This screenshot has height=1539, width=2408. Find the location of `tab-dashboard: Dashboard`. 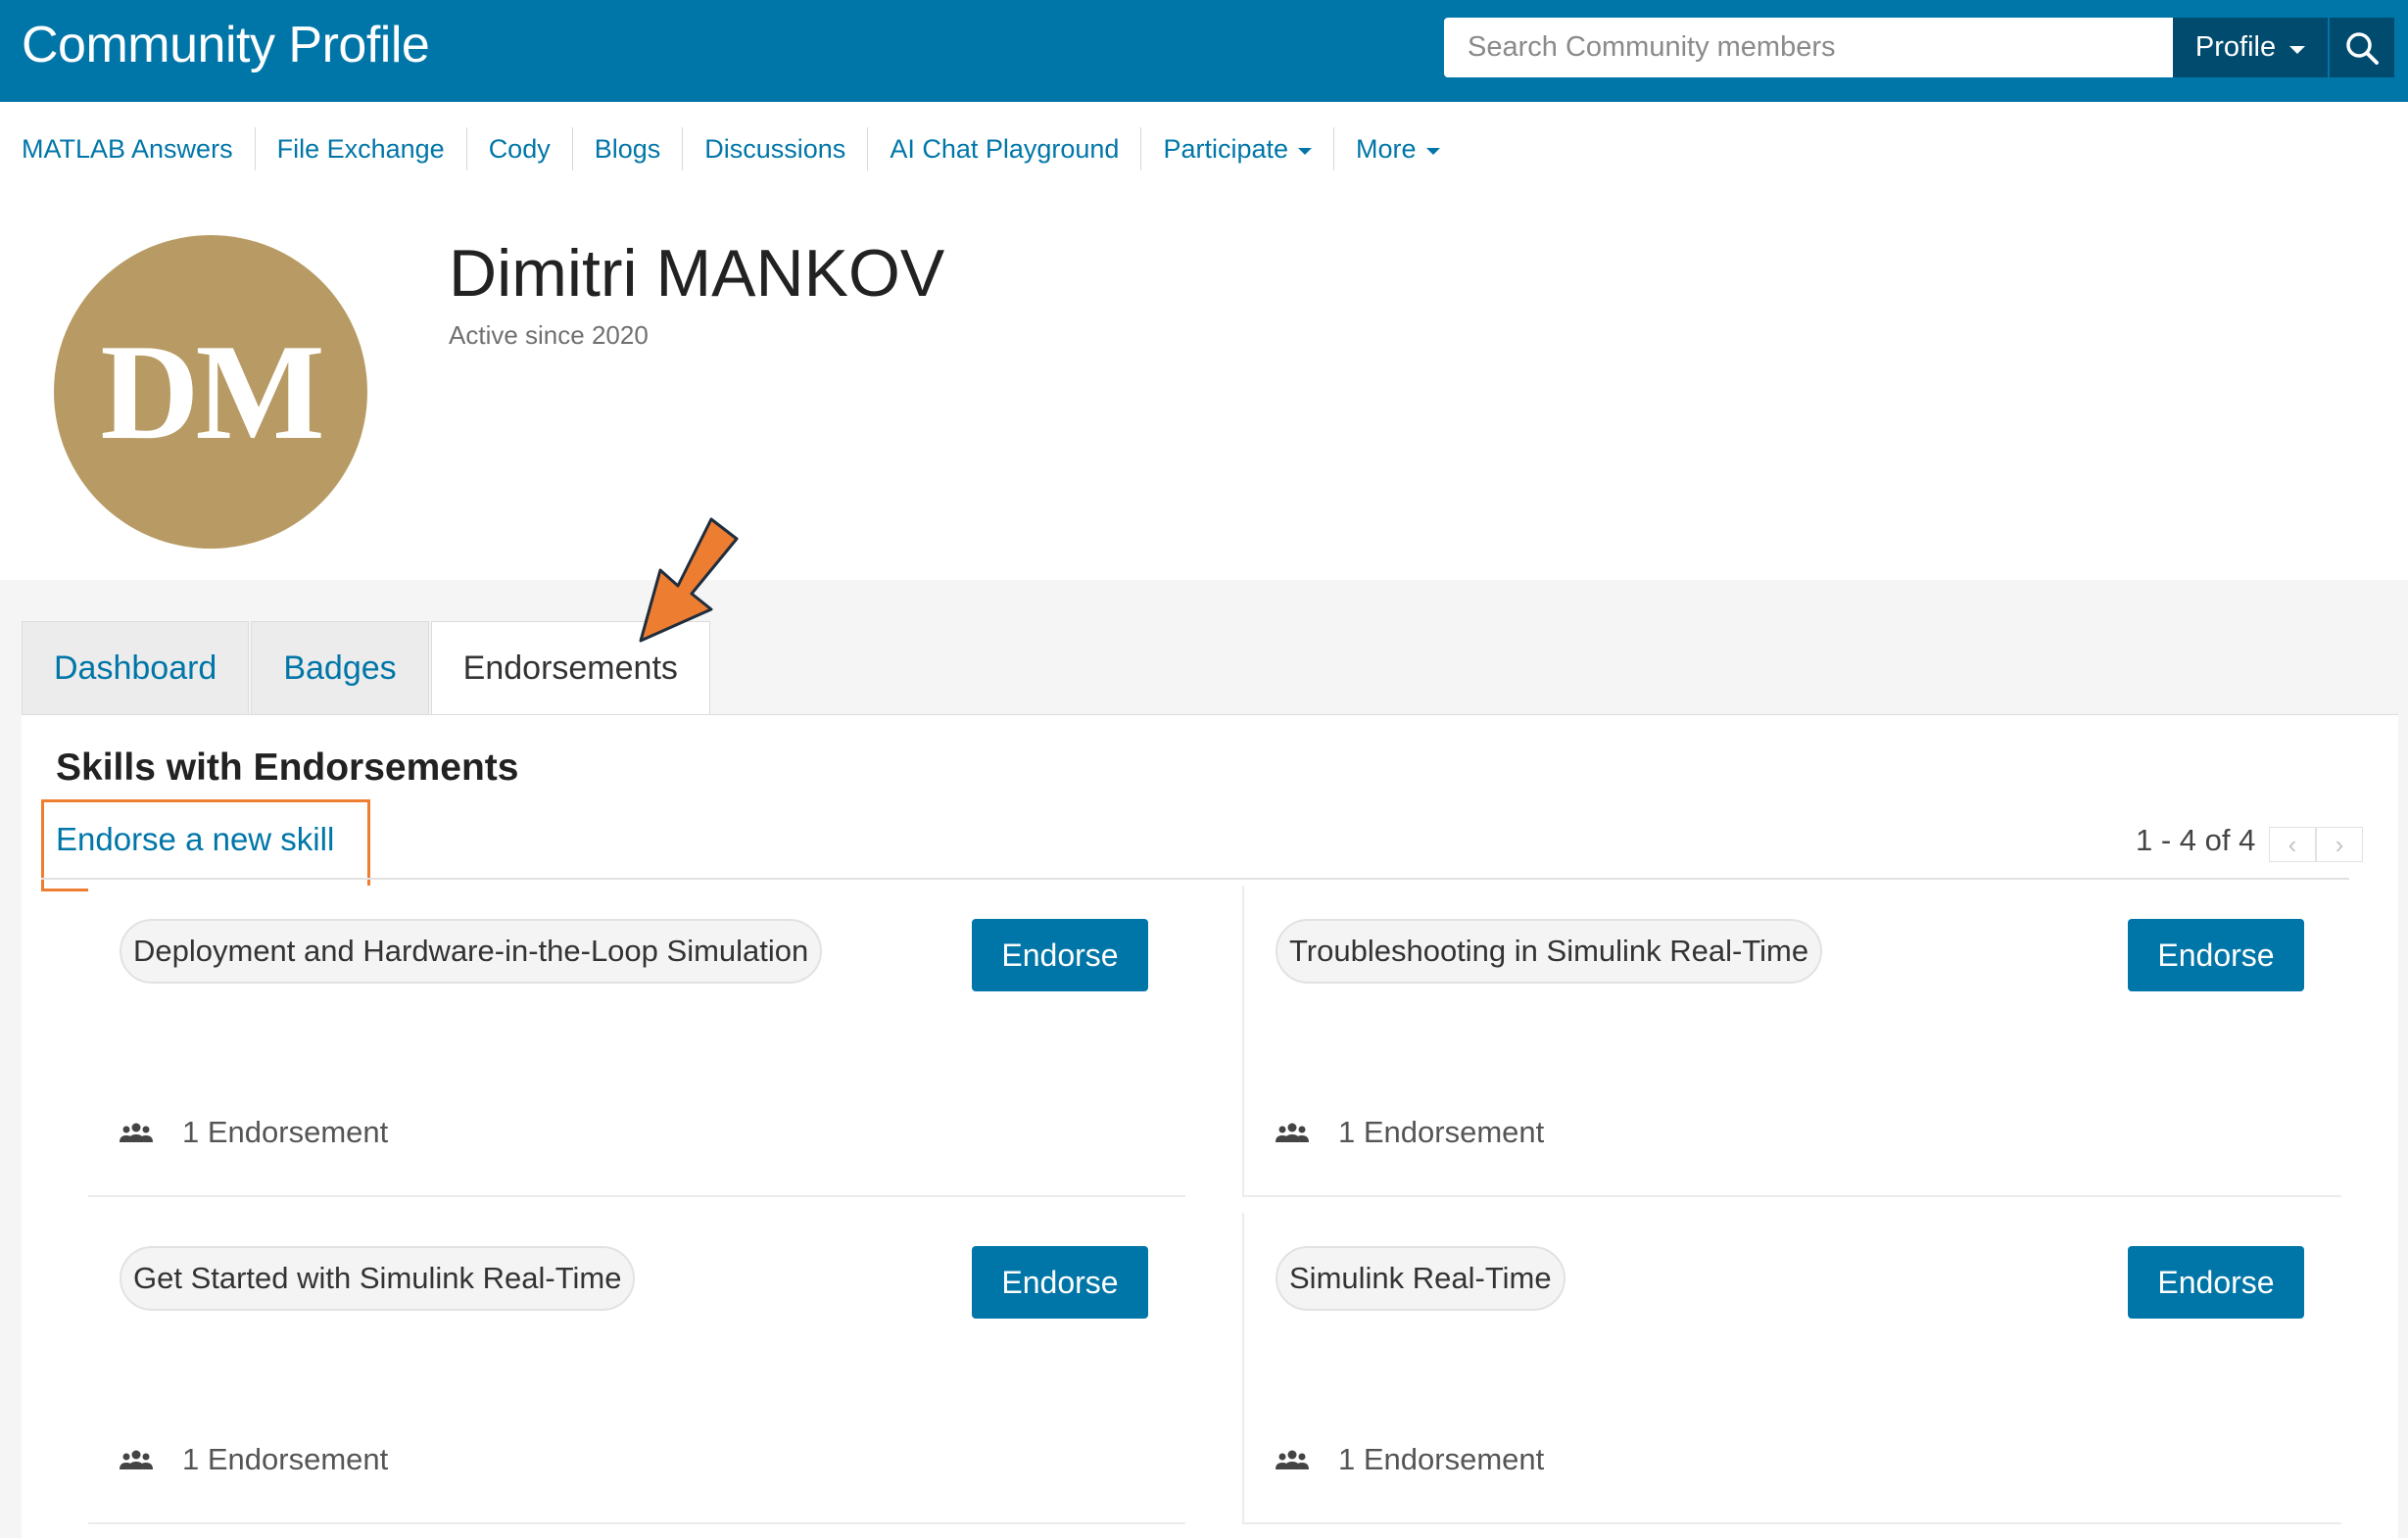

tab-dashboard: Dashboard is located at coordinates (136, 668).